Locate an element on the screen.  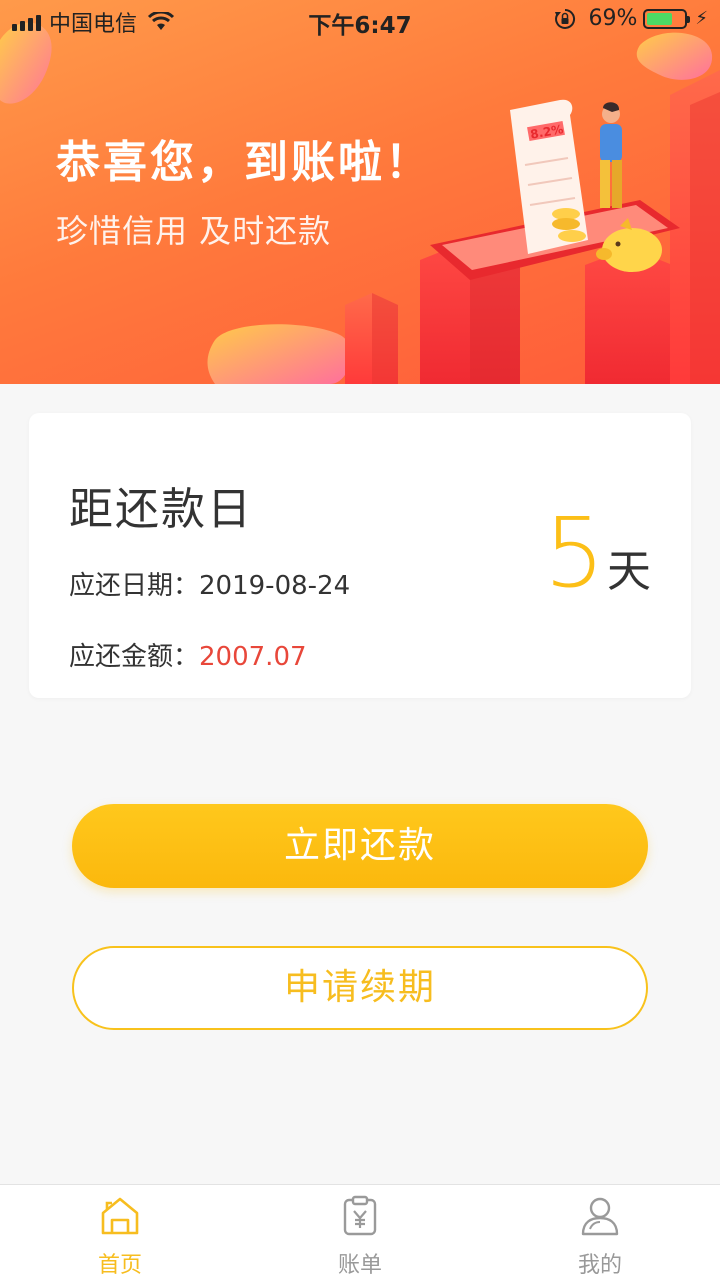
hero-title: 恭喜您，到账啦！ is located at coordinates (244, 162).